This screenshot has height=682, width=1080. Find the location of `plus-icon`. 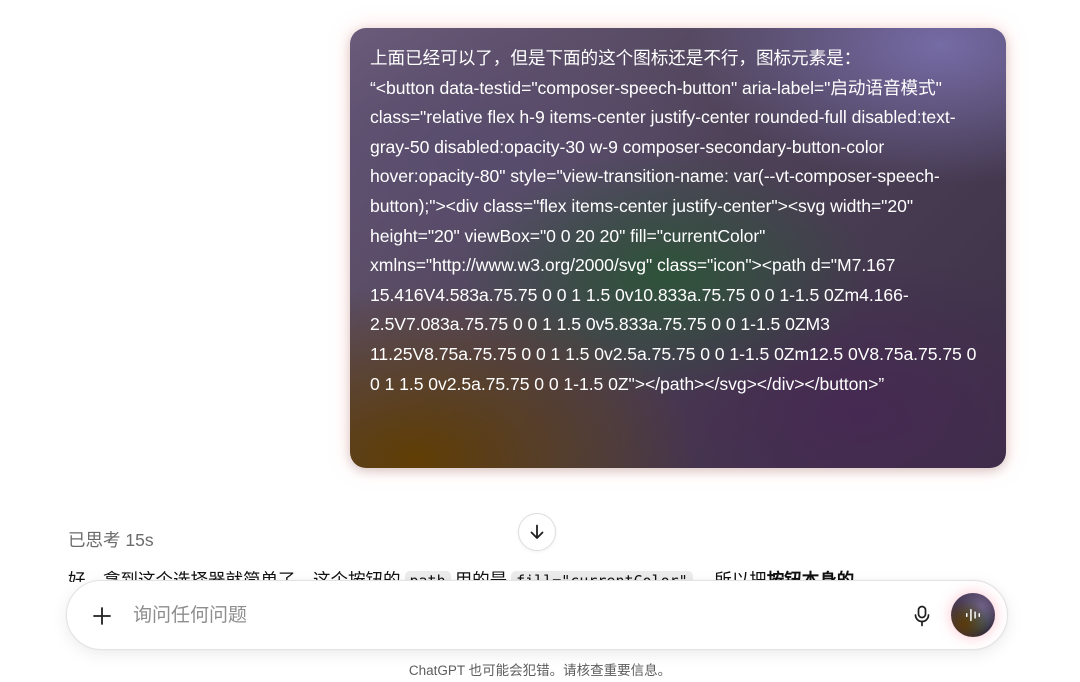

plus-icon is located at coordinates (102, 616).